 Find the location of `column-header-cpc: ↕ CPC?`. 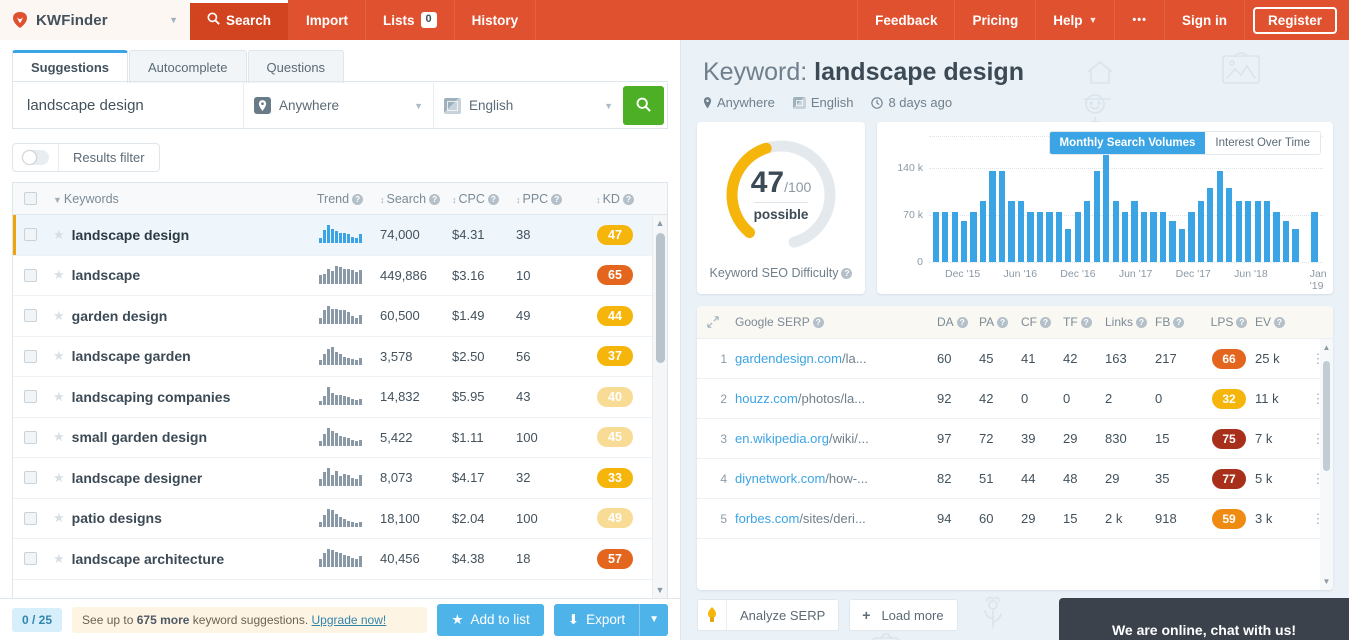

column-header-cpc: ↕ CPC? is located at coordinates (484, 199).